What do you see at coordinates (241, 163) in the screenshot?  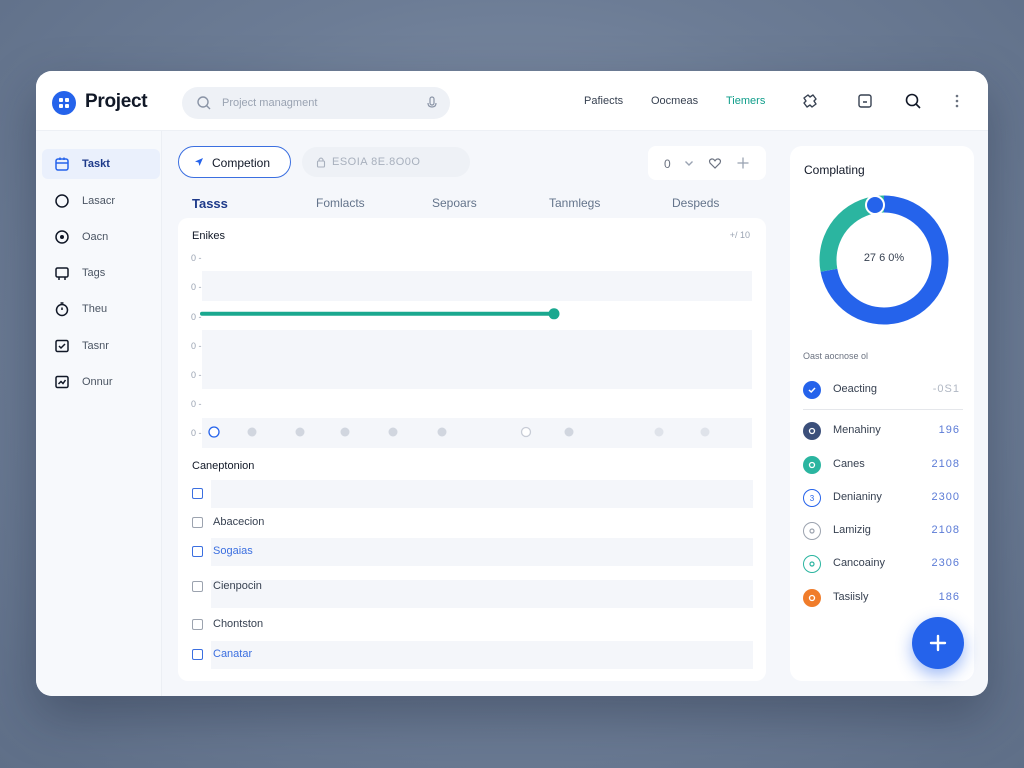 I see `completion-button-label: Competion` at bounding box center [241, 163].